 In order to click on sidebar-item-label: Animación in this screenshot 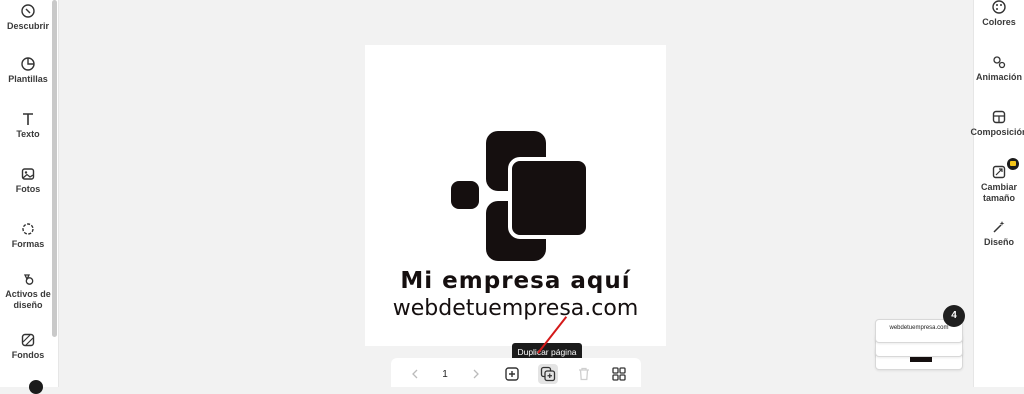, I will do `click(998, 77)`.